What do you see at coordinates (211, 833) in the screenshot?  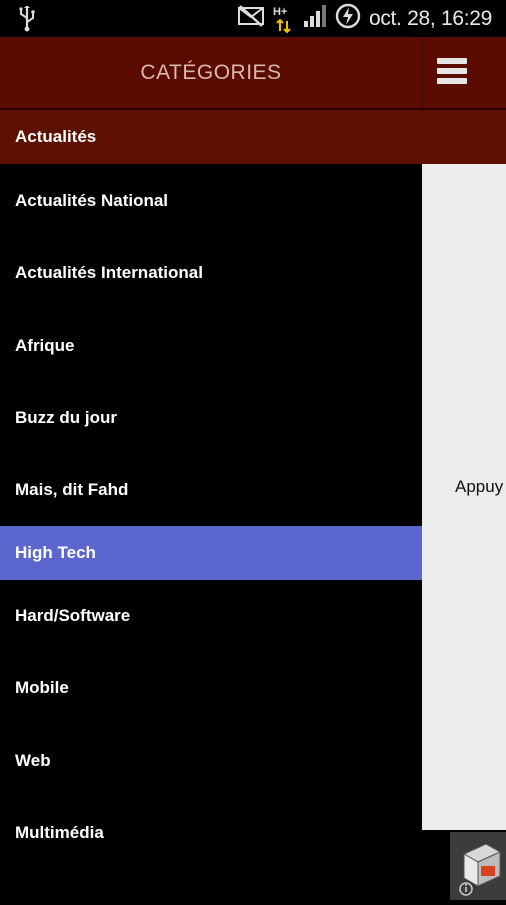 I see `category-item: Multimédia` at bounding box center [211, 833].